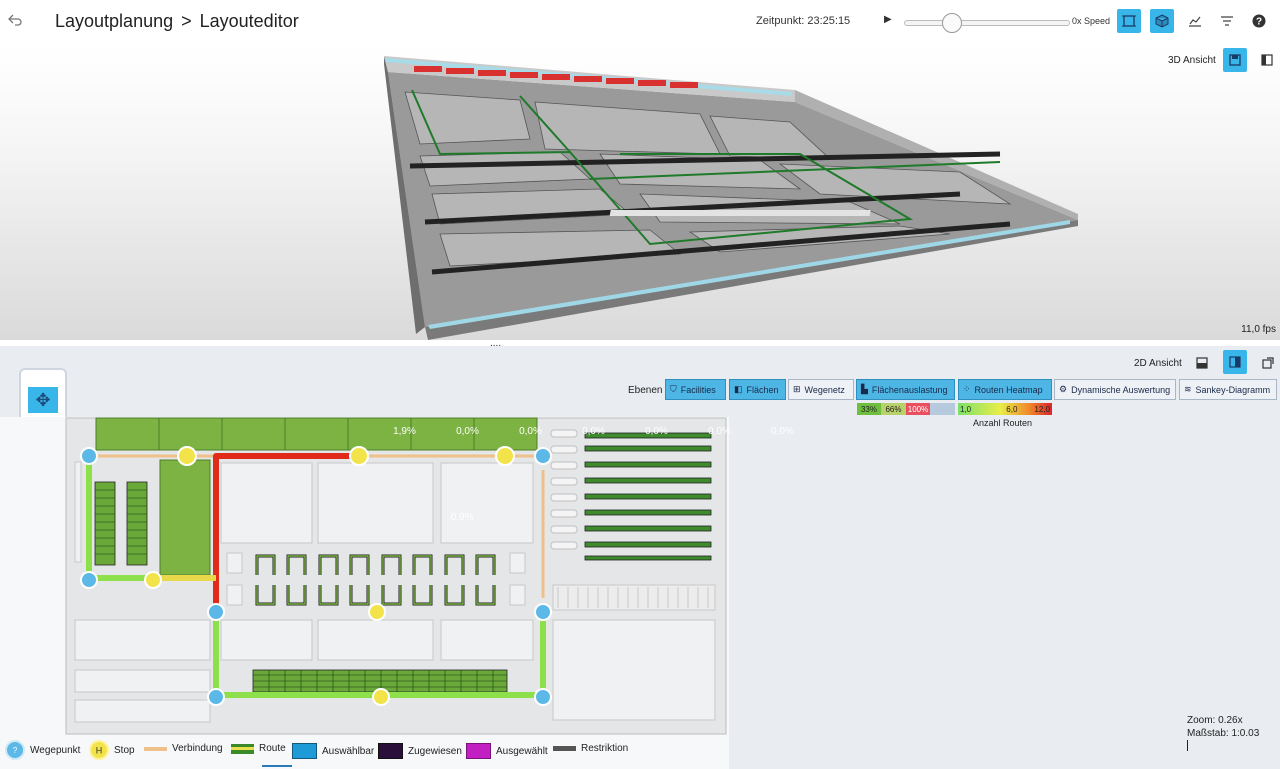 Image resolution: width=1280 pixels, height=769 pixels. I want to click on popout-icon, so click(1268, 363).